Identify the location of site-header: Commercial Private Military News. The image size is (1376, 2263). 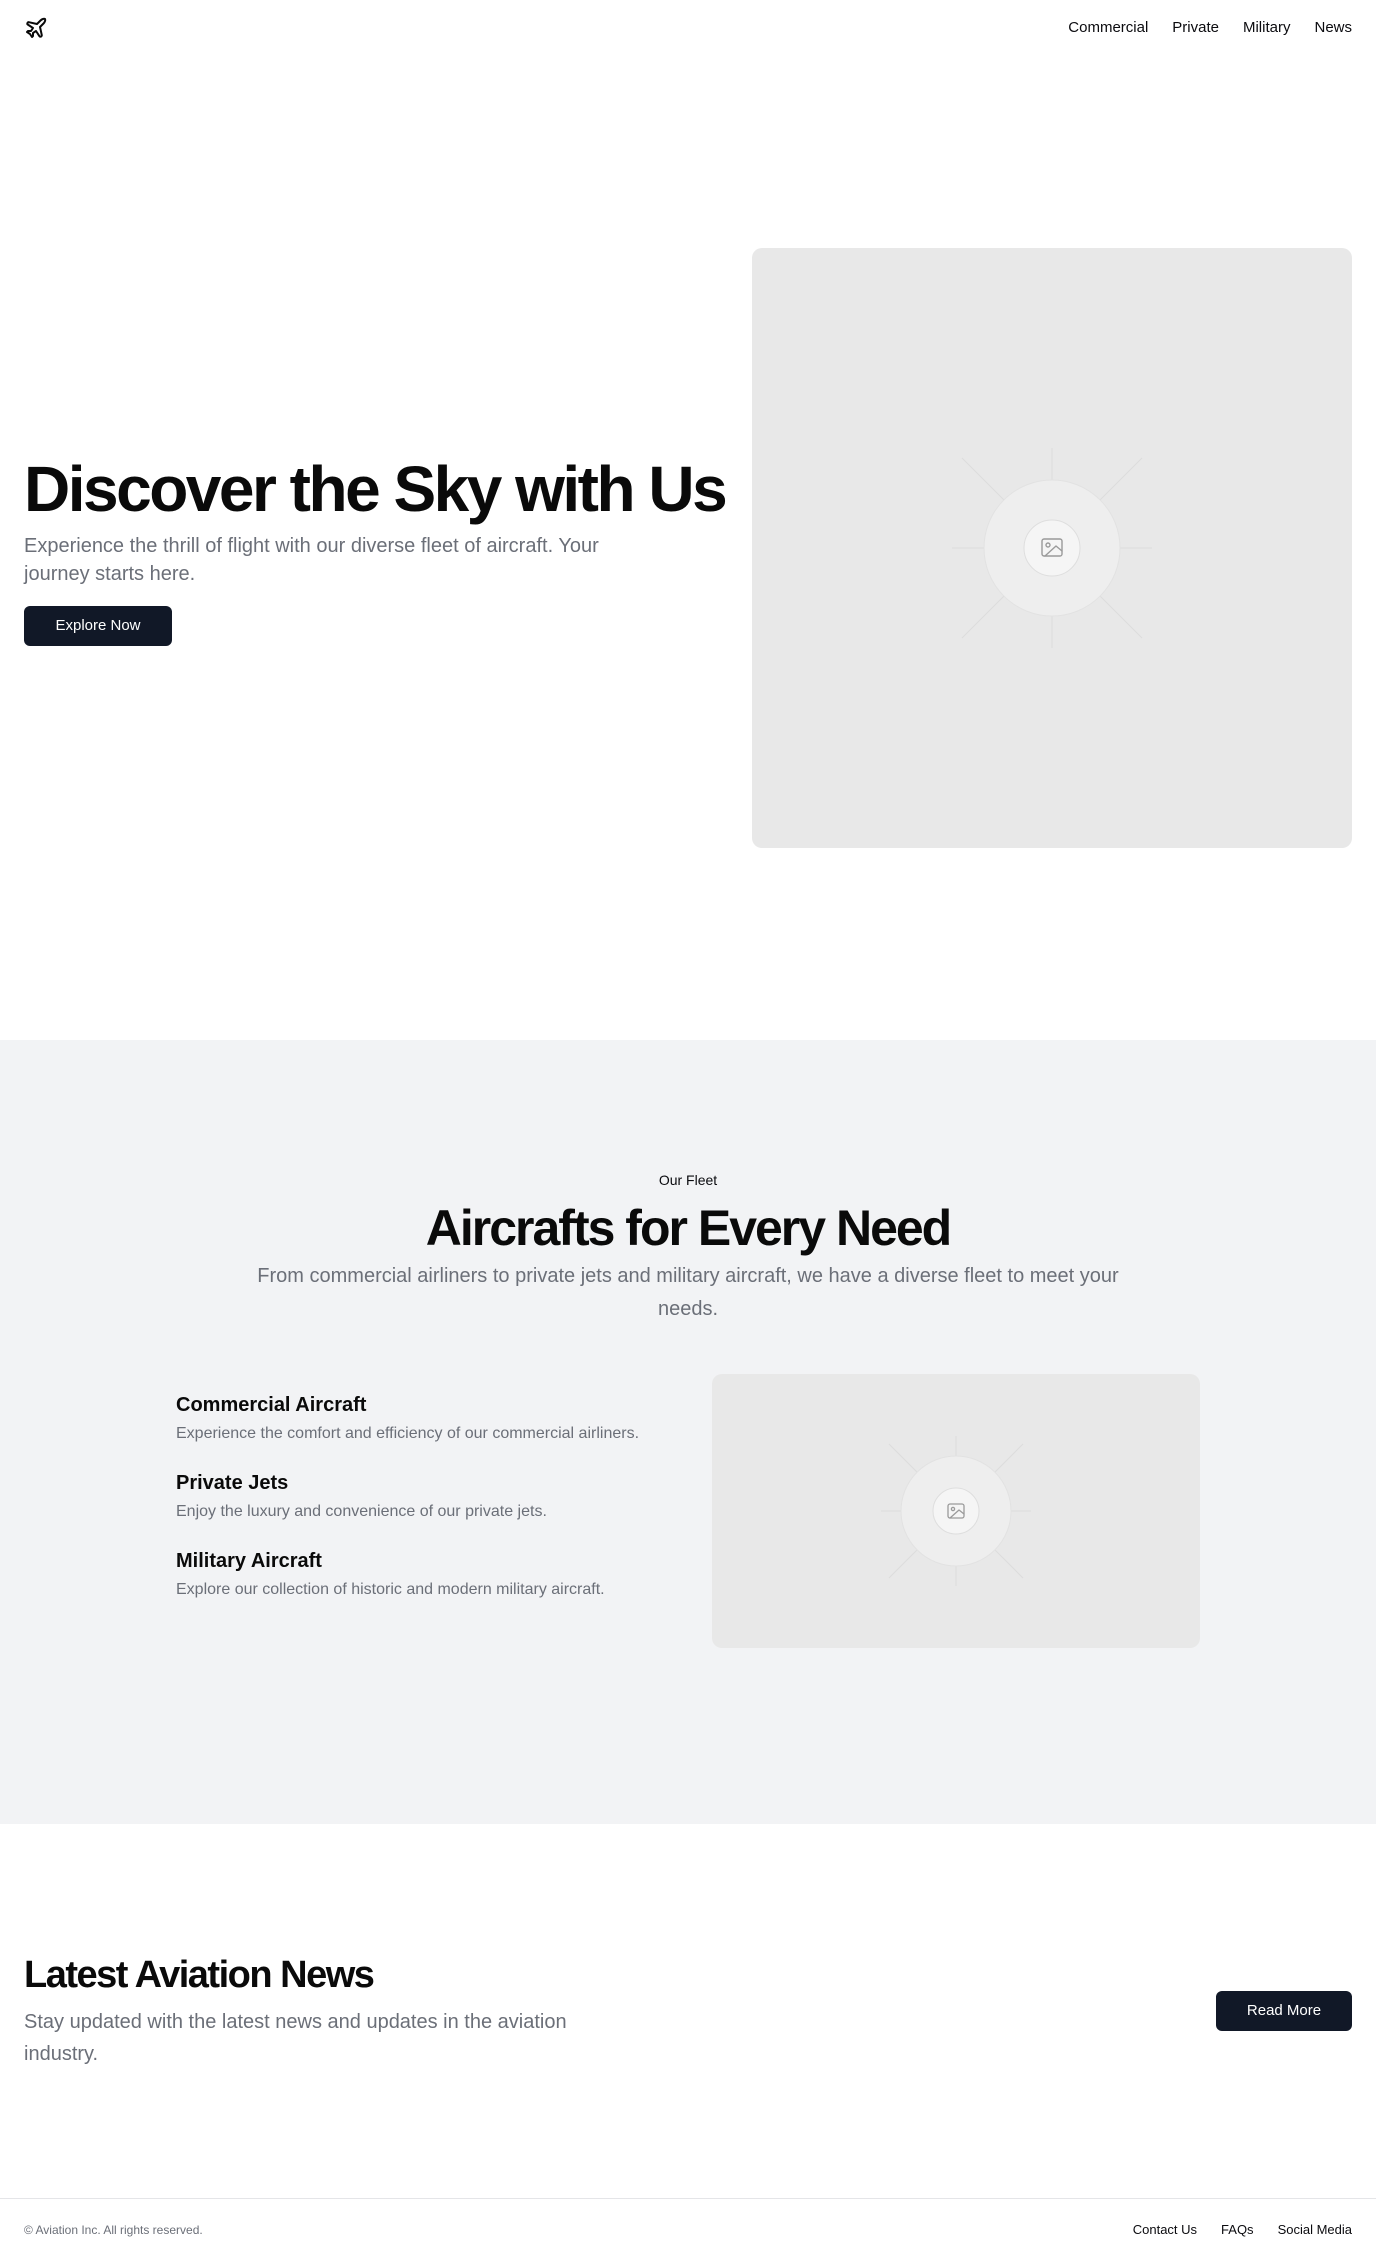
(688, 28).